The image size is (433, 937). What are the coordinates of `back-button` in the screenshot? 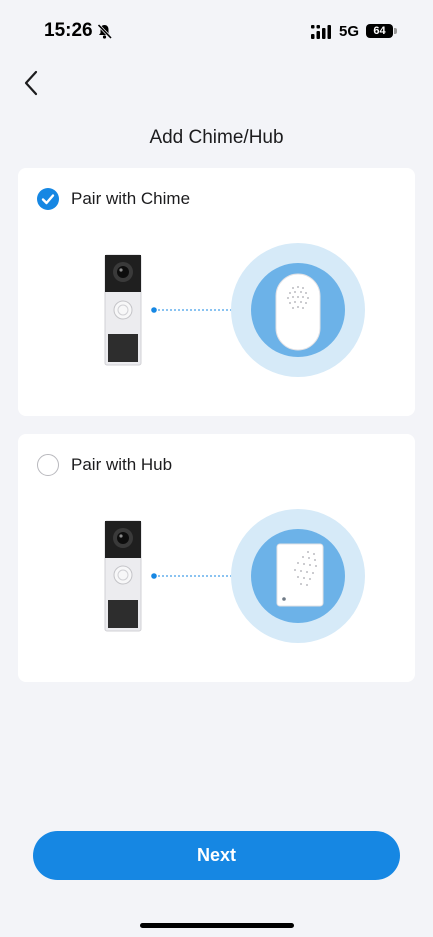 It's located at (31, 83).